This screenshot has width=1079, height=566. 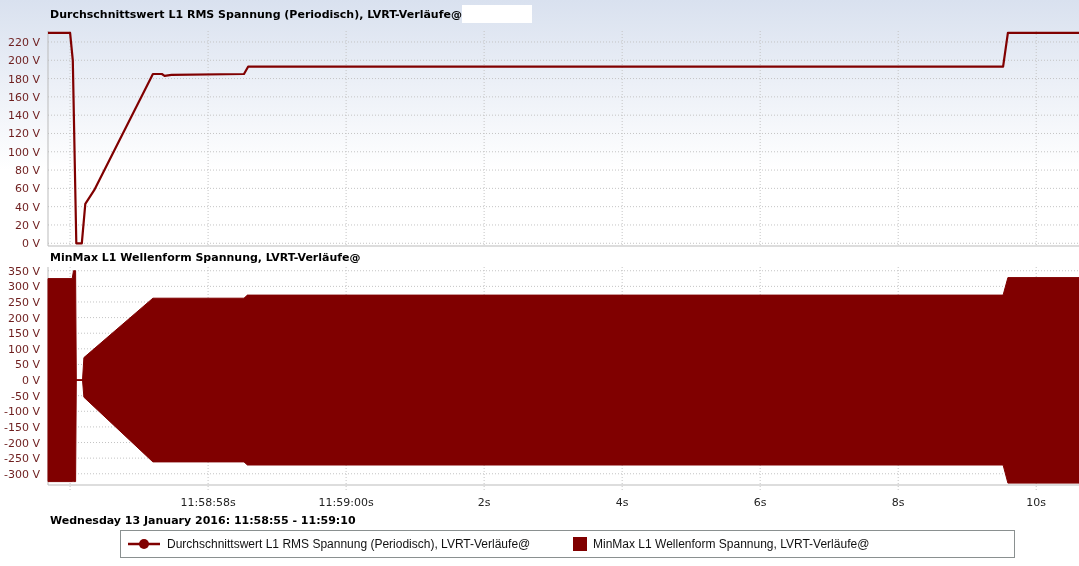 What do you see at coordinates (23, 134) in the screenshot?
I see `y-tick-label: 120 V` at bounding box center [23, 134].